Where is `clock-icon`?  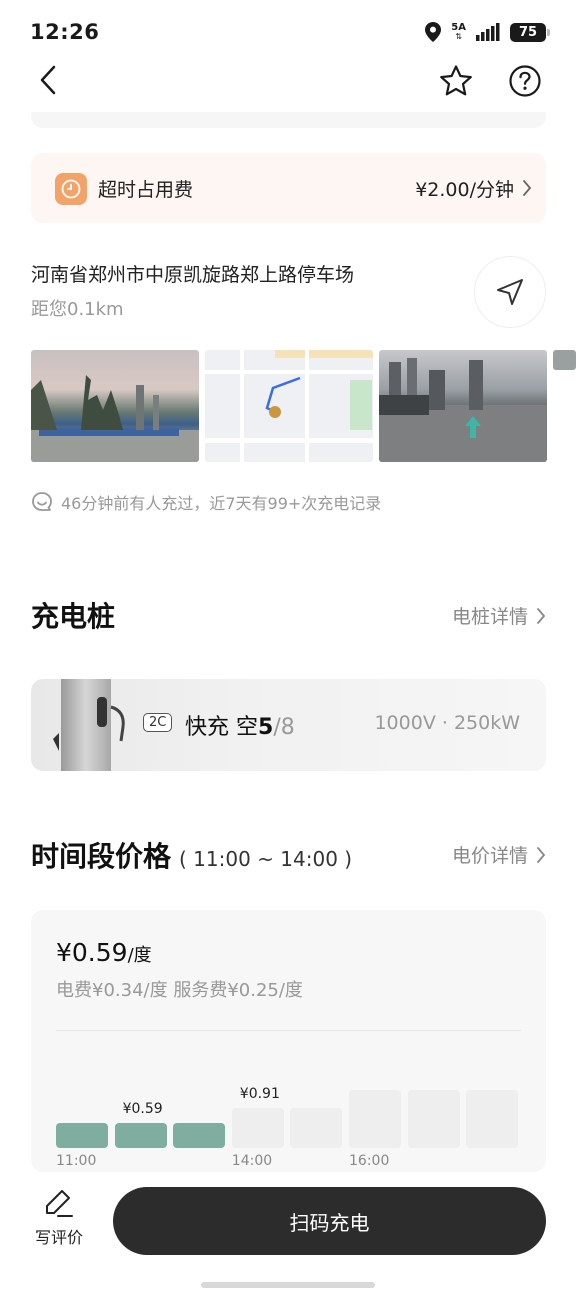 clock-icon is located at coordinates (71, 189).